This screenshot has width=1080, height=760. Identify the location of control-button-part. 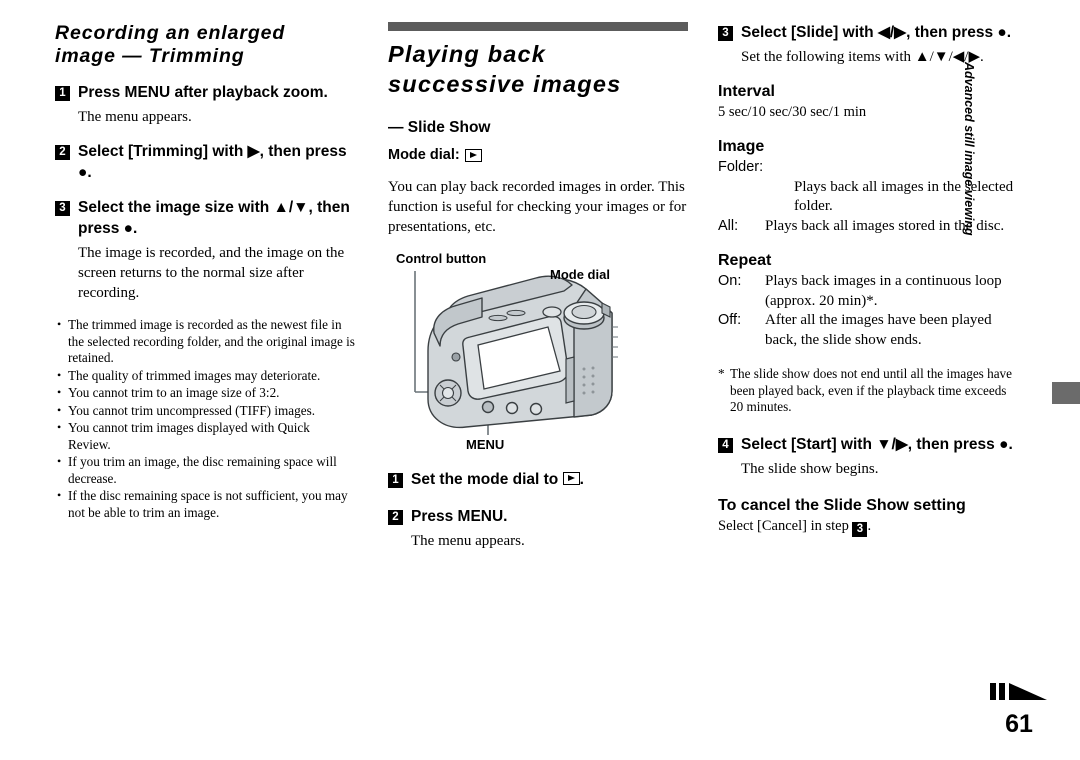
(448, 393).